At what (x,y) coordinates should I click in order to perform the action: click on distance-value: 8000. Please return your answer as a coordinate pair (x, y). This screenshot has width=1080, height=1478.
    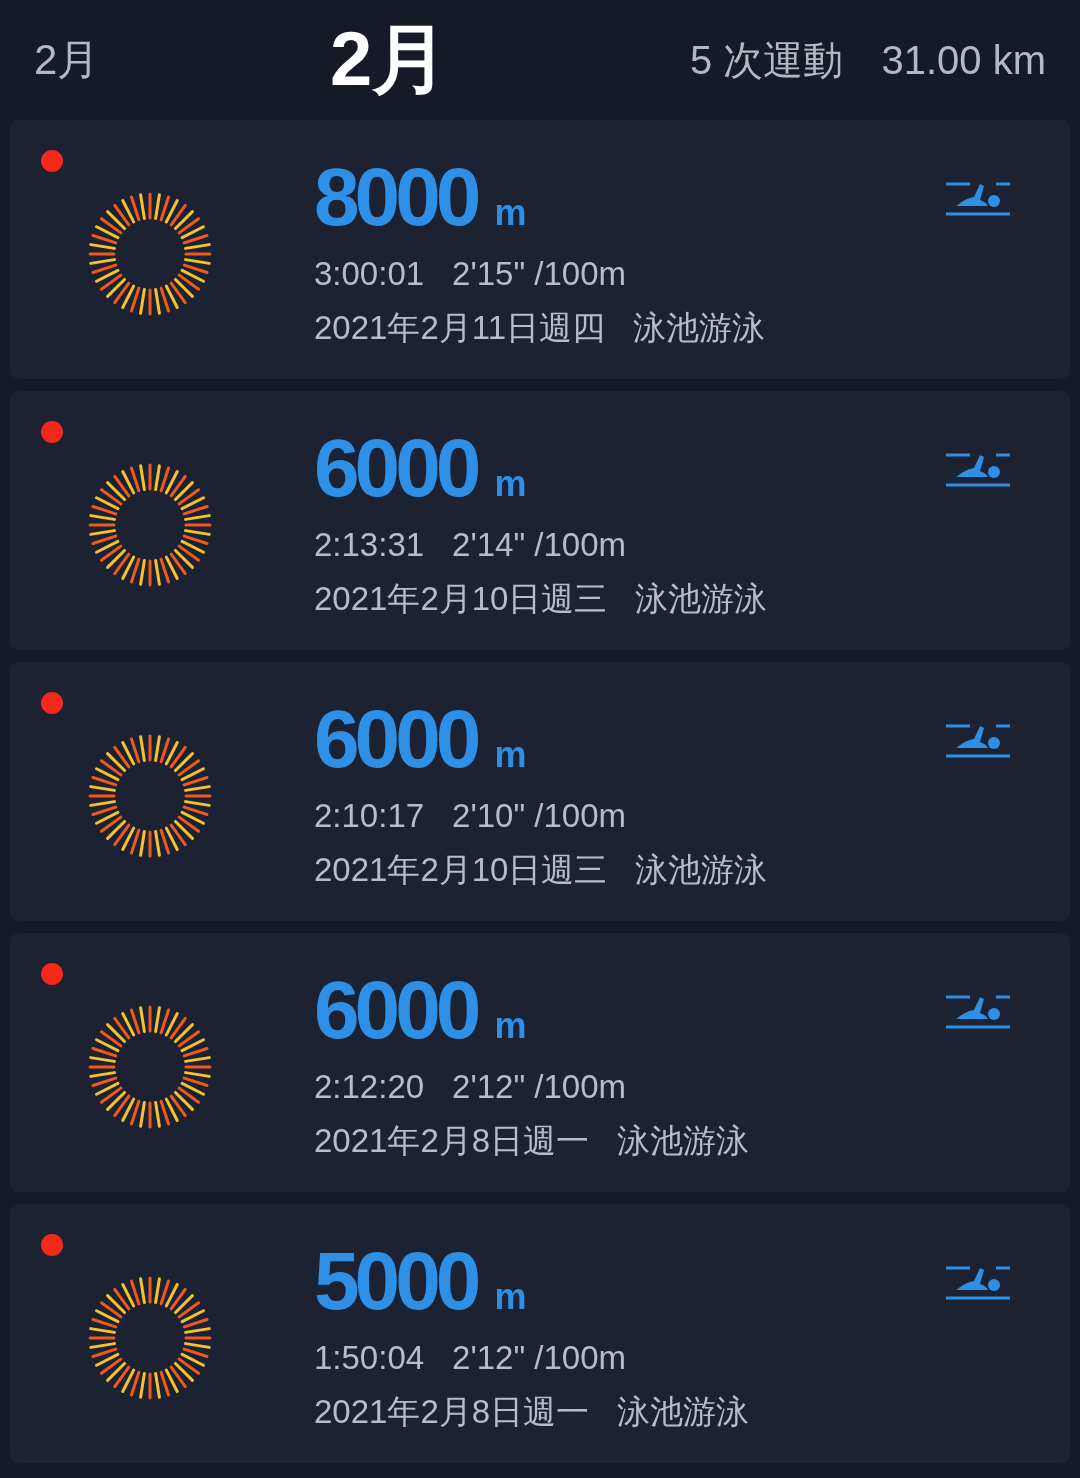
    Looking at the image, I should click on (395, 197).